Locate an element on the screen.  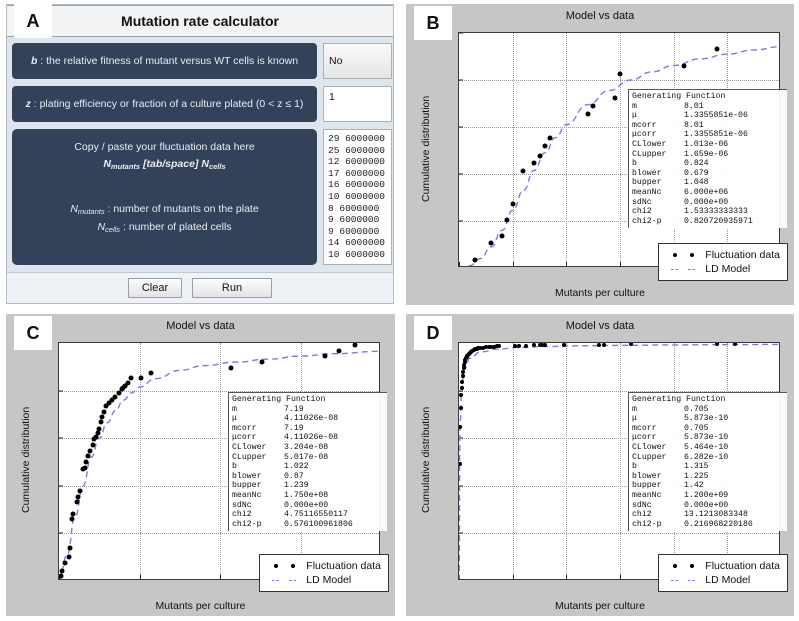
gf-value: 0.705 is located at coordinates (696, 409).